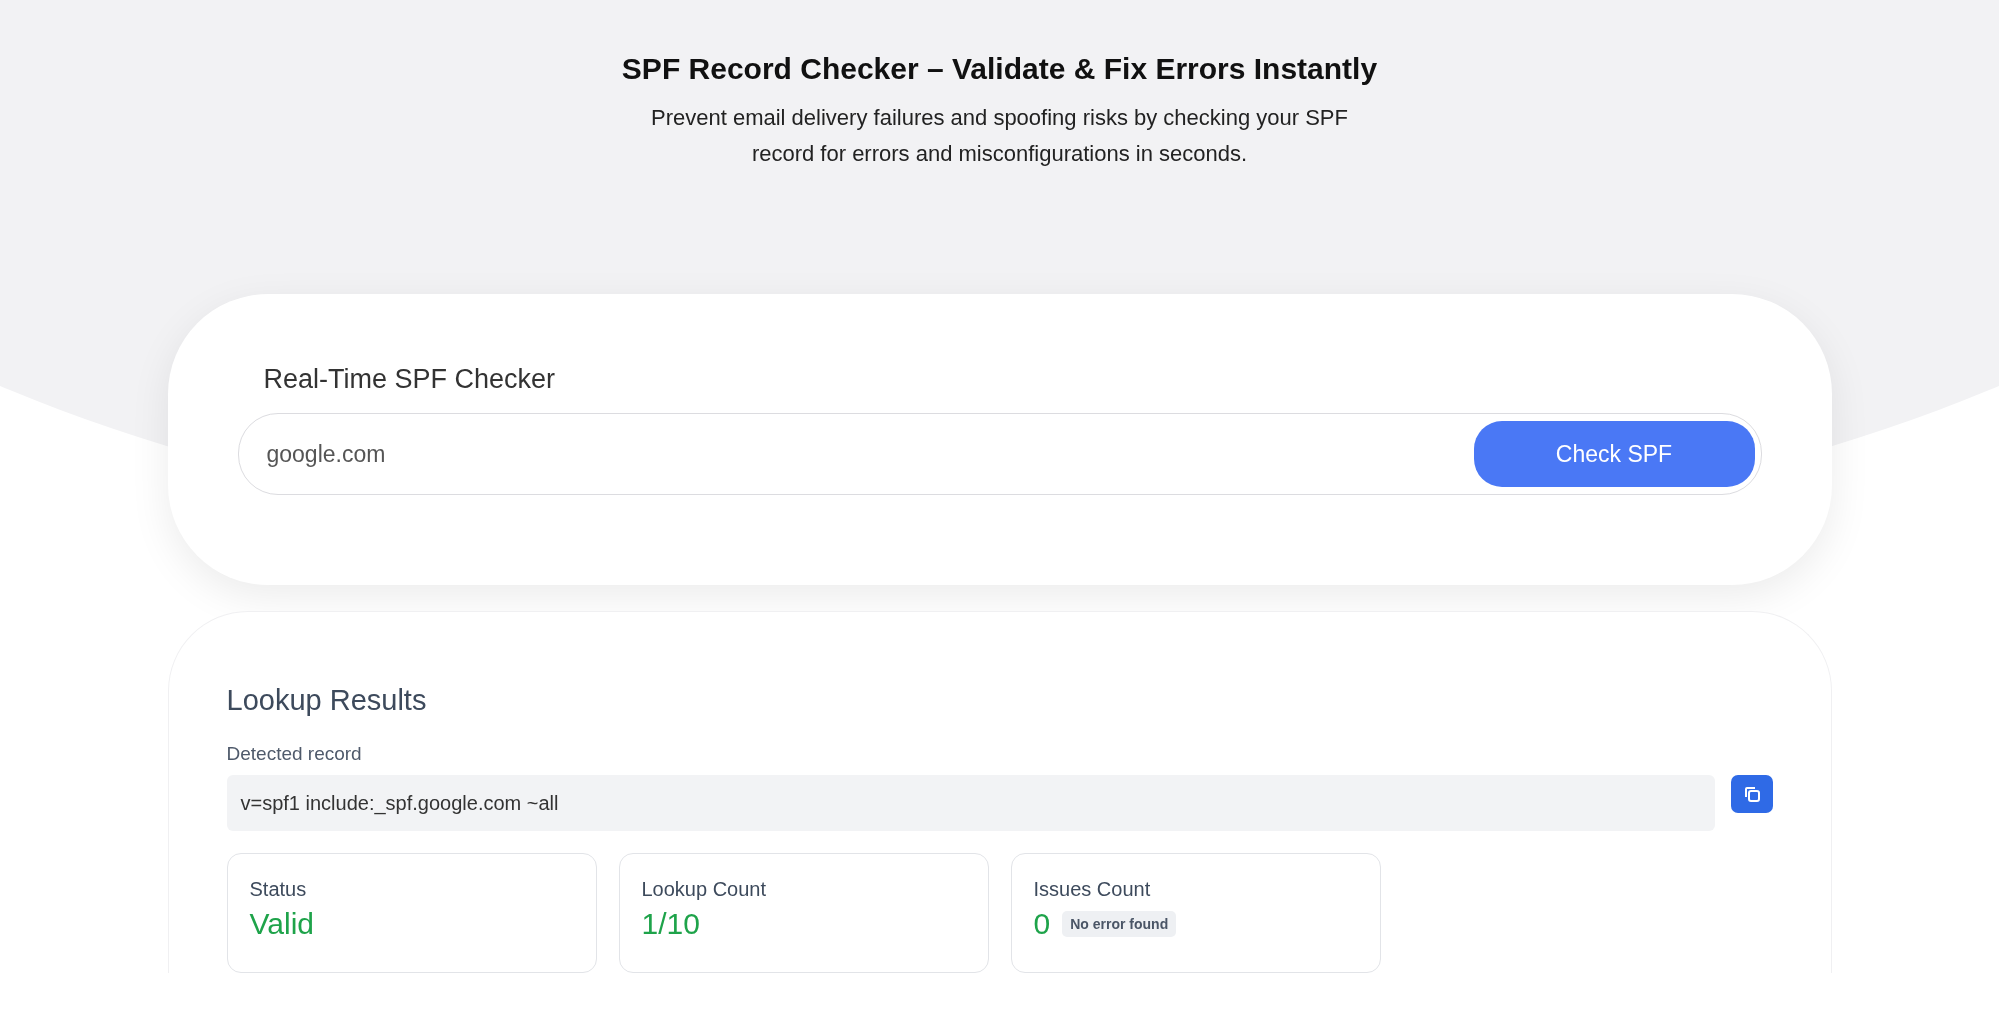 This screenshot has height=1014, width=1999. I want to click on copy-button, so click(1751, 794).